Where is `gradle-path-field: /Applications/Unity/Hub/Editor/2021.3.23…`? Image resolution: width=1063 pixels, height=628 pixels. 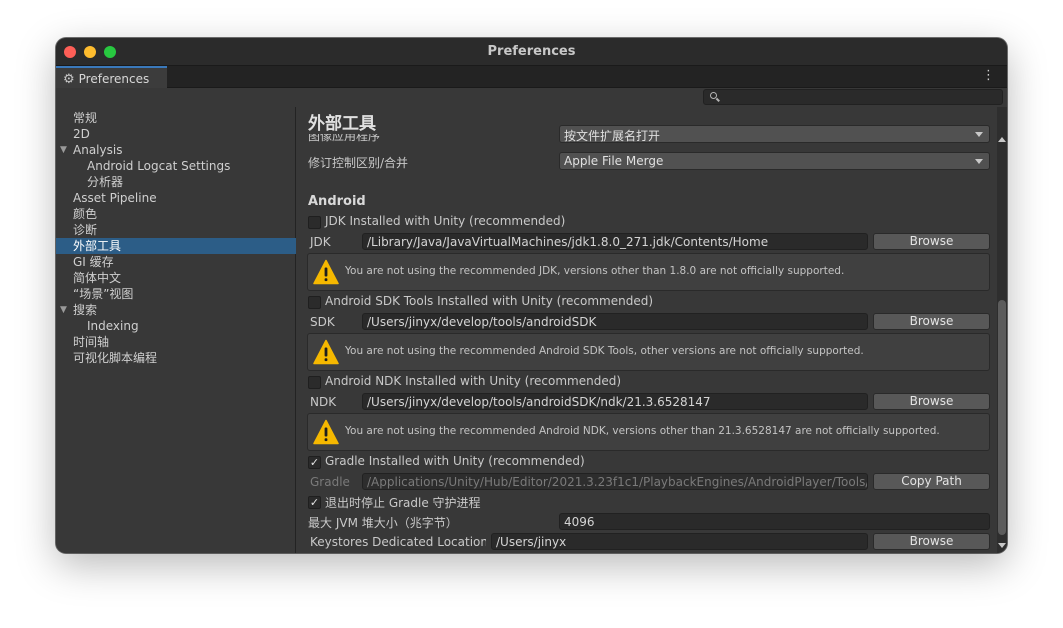 gradle-path-field: /Applications/Unity/Hub/Editor/2021.3.23… is located at coordinates (615, 481).